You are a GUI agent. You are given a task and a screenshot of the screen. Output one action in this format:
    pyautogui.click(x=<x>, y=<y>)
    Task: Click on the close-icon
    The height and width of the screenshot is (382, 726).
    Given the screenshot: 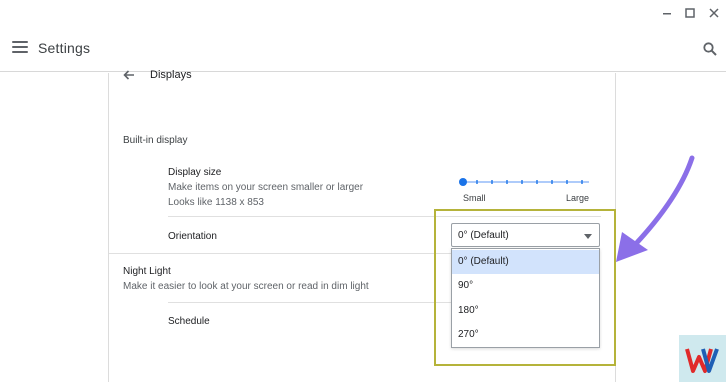 What is the action you would take?
    pyautogui.click(x=714, y=13)
    